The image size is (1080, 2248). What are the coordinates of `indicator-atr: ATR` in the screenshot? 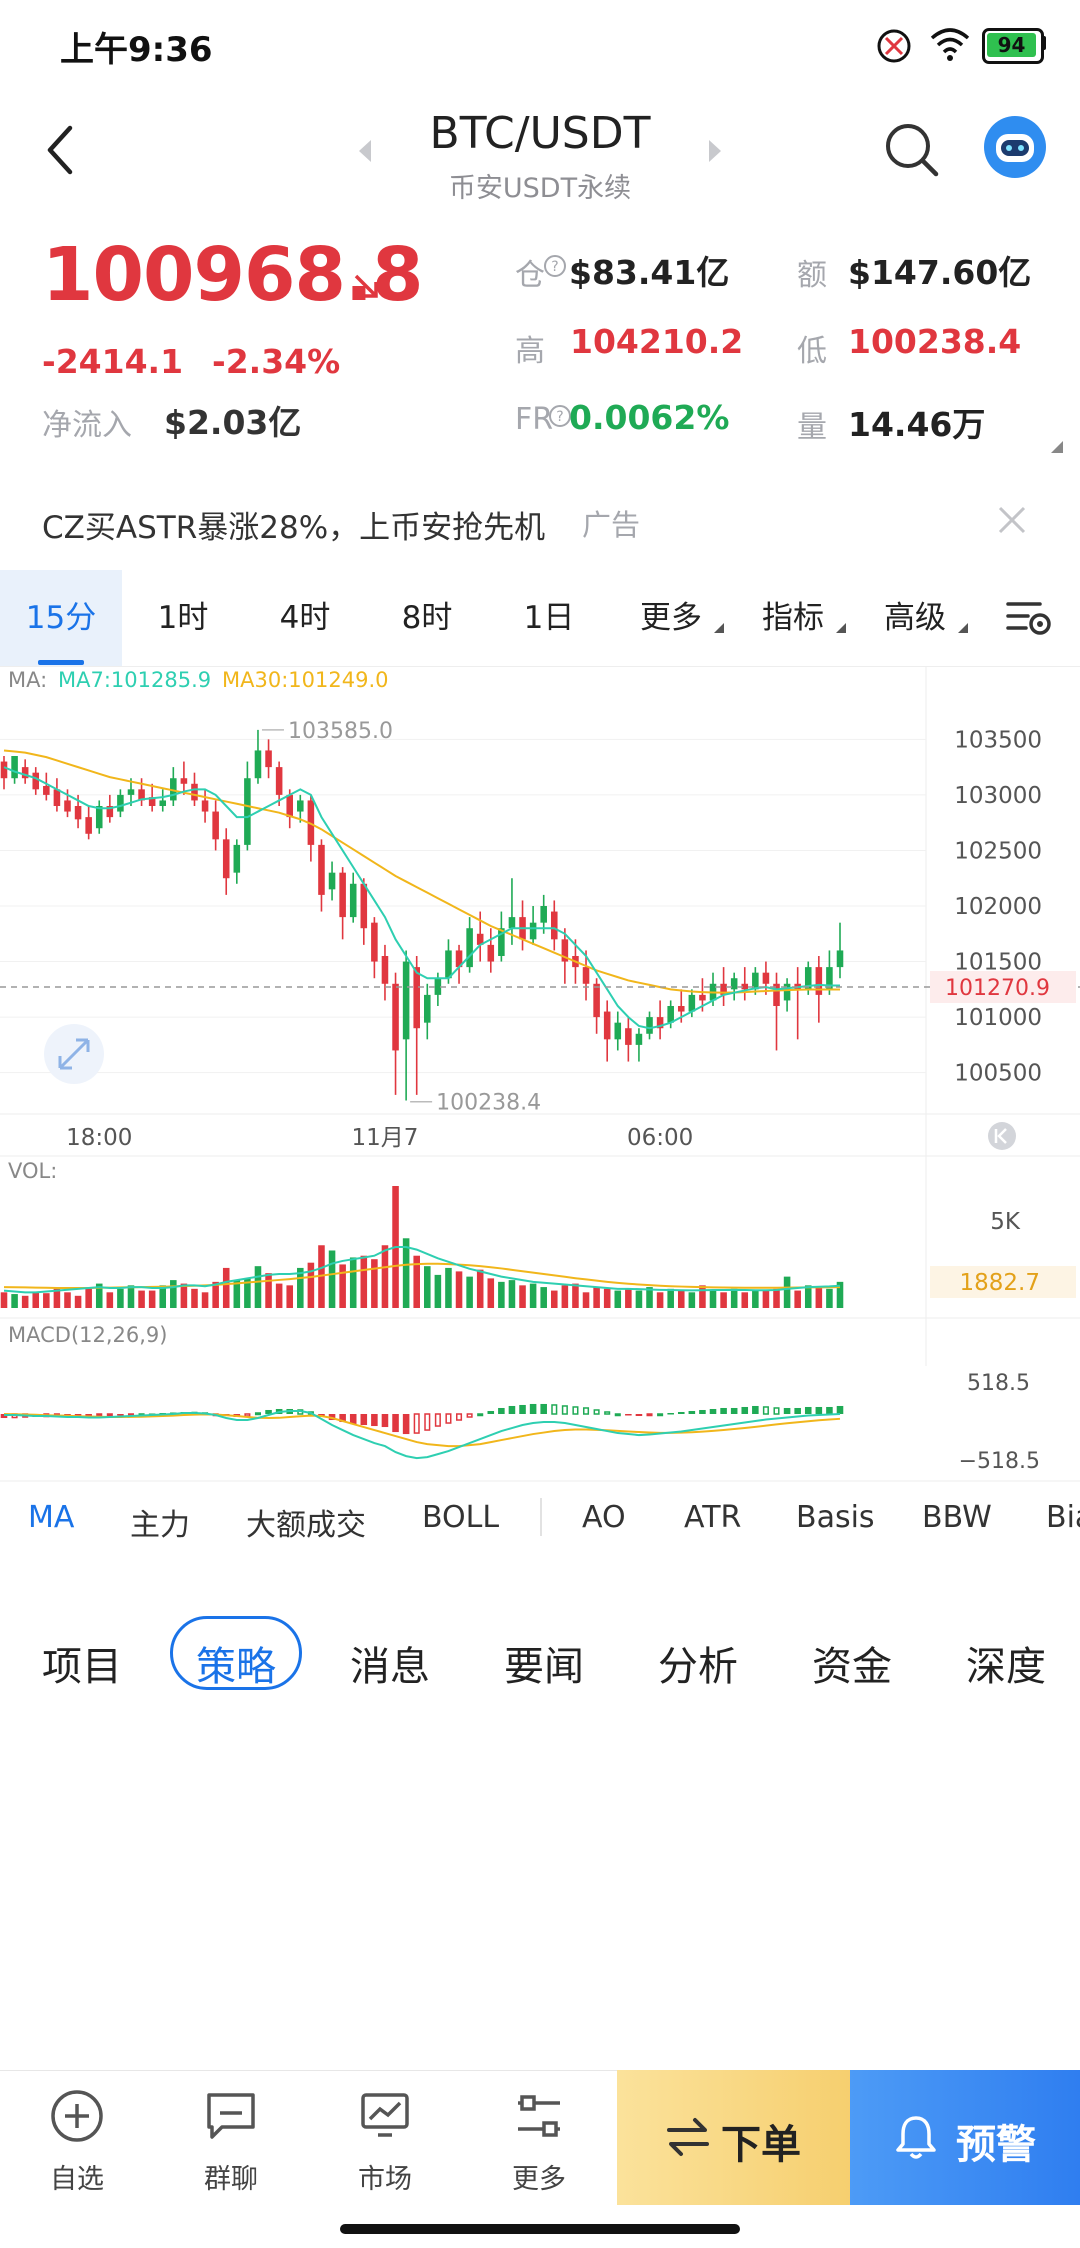 It's located at (712, 1517).